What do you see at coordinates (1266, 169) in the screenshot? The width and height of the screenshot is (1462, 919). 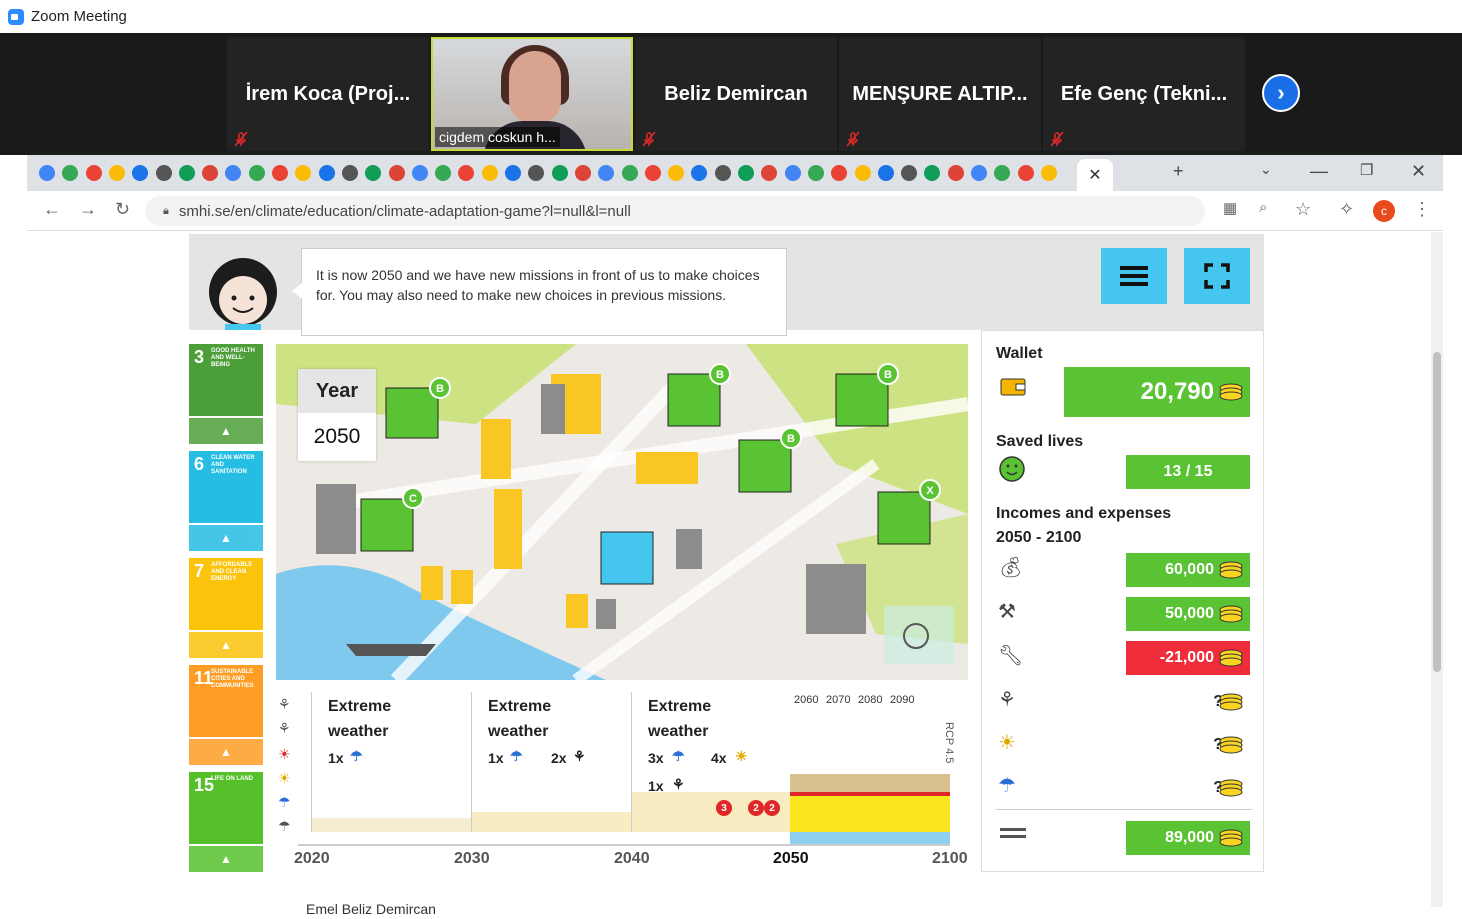 I see `tab-search-icon: ⌄` at bounding box center [1266, 169].